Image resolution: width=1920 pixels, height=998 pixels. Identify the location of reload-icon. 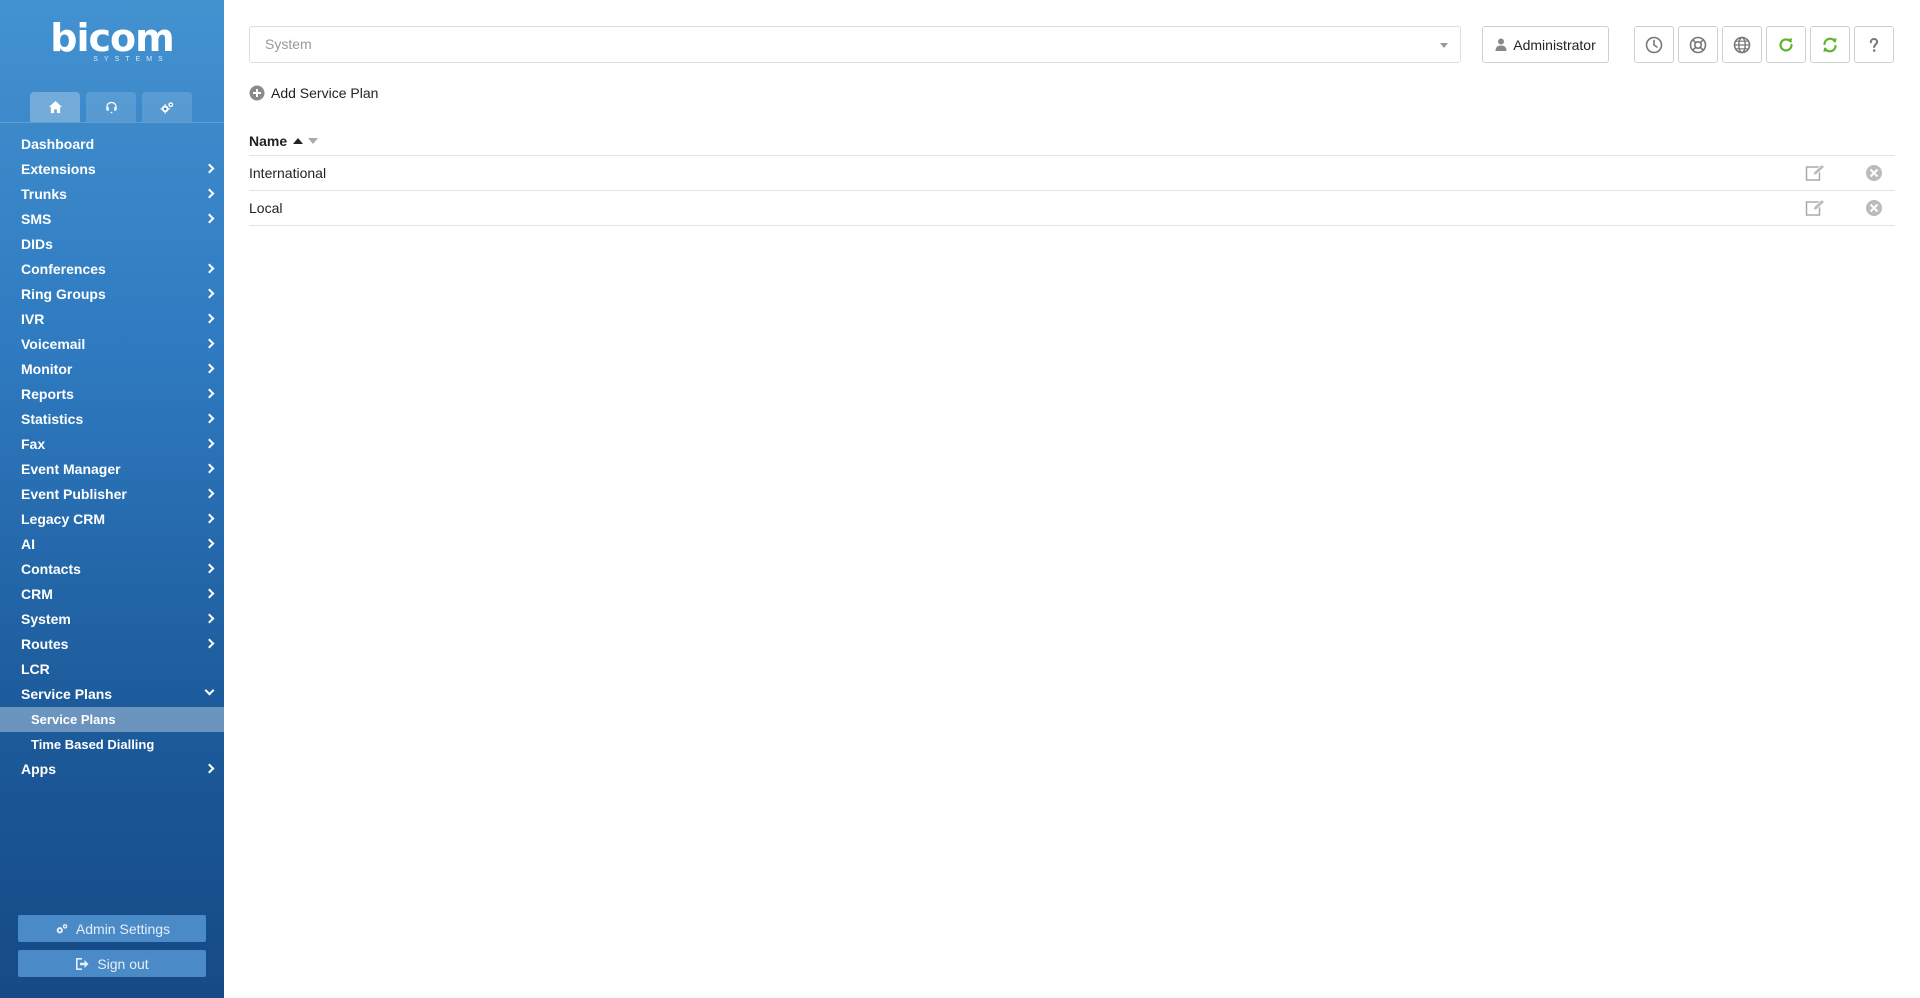
(1786, 44).